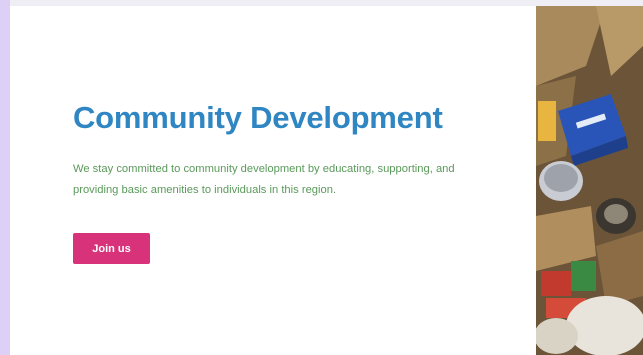 This screenshot has width=643, height=355. I want to click on left-edge-strip, so click(5, 177).